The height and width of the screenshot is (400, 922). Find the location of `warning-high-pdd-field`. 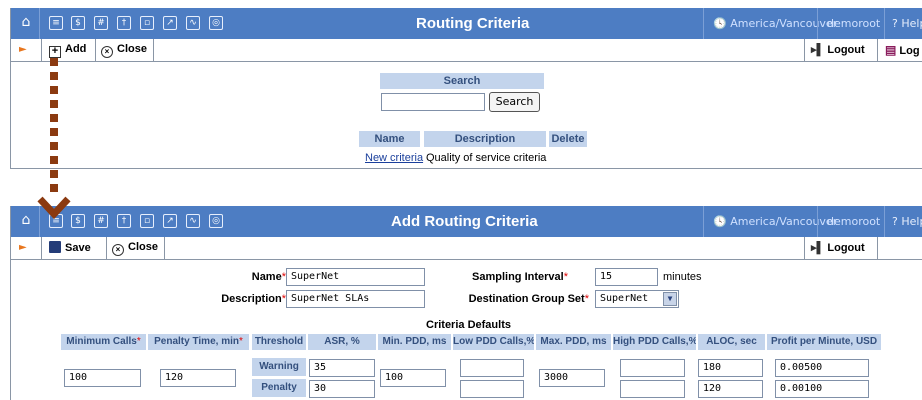

warning-high-pdd-field is located at coordinates (652, 368).